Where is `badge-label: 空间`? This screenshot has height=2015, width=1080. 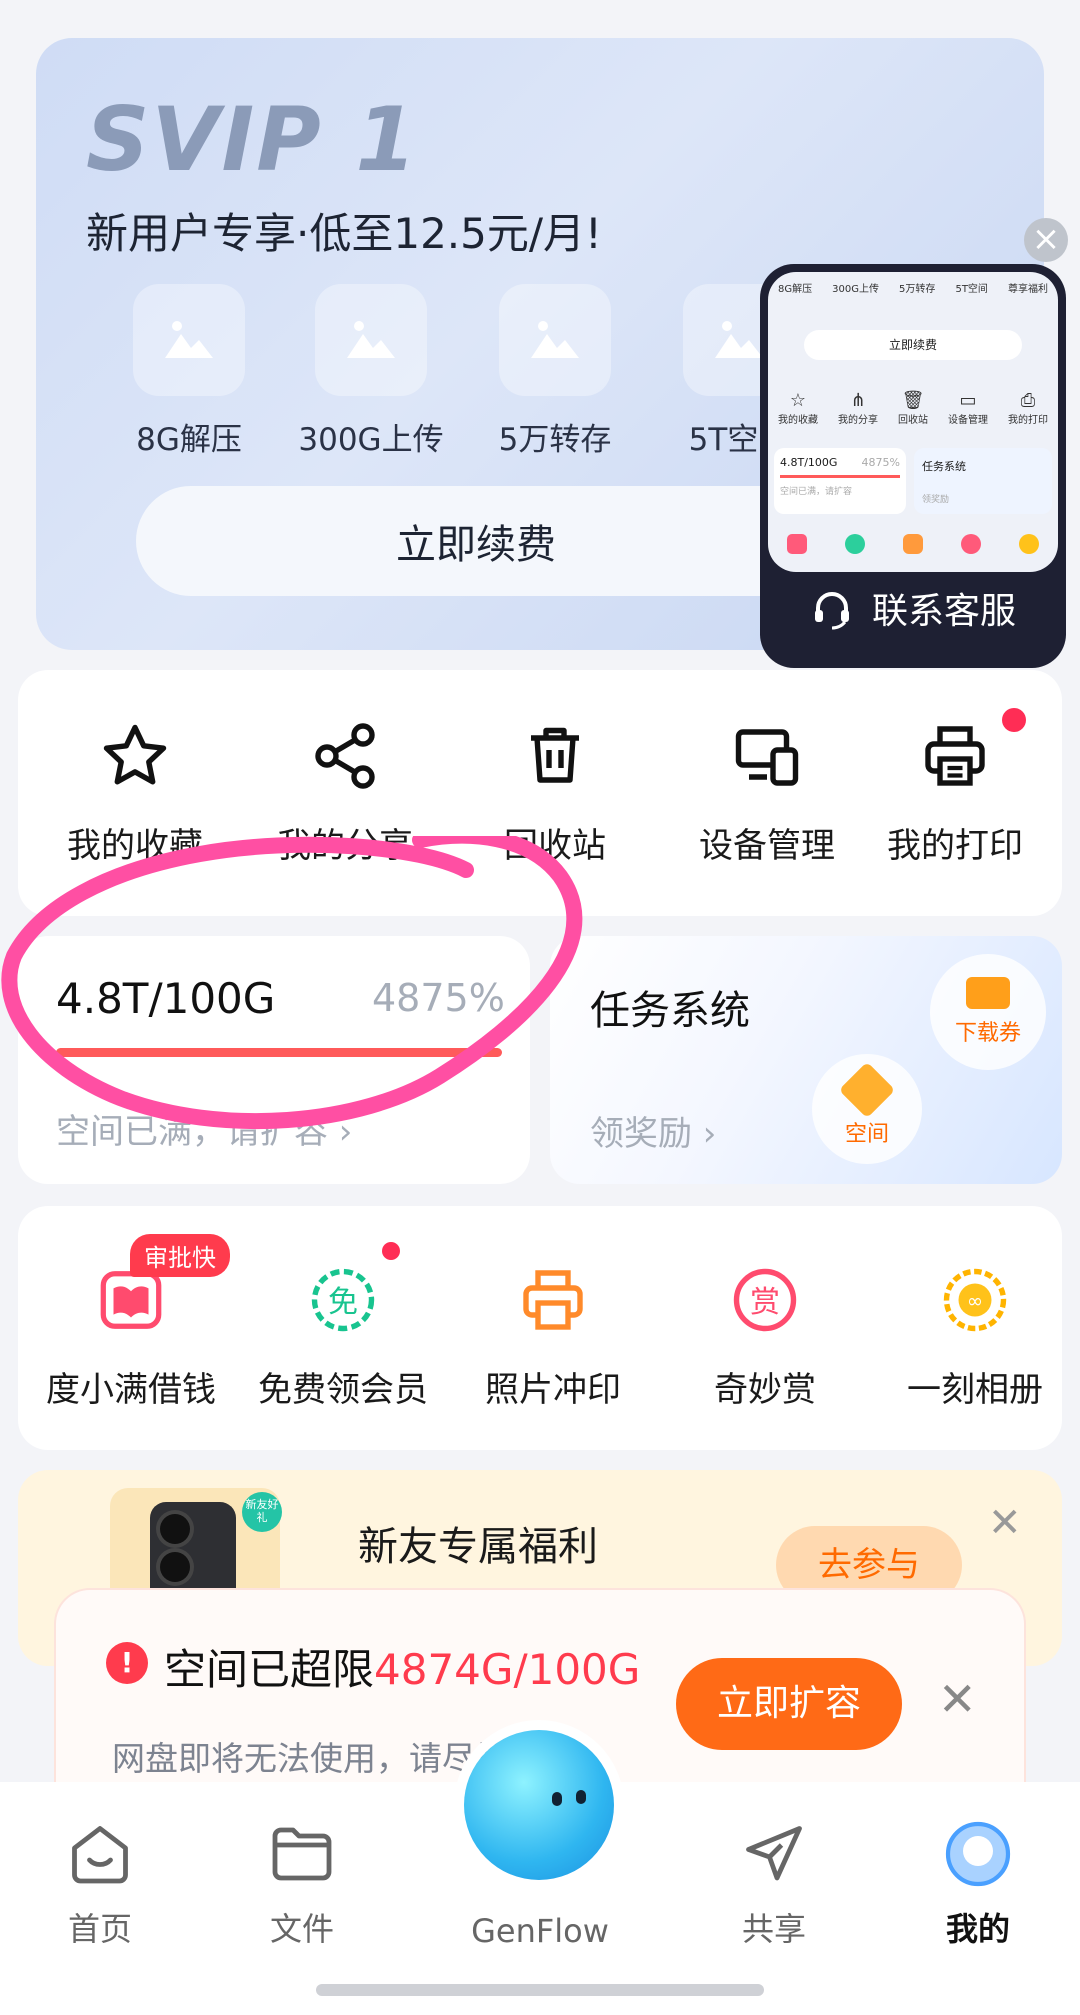 badge-label: 空间 is located at coordinates (866, 1134).